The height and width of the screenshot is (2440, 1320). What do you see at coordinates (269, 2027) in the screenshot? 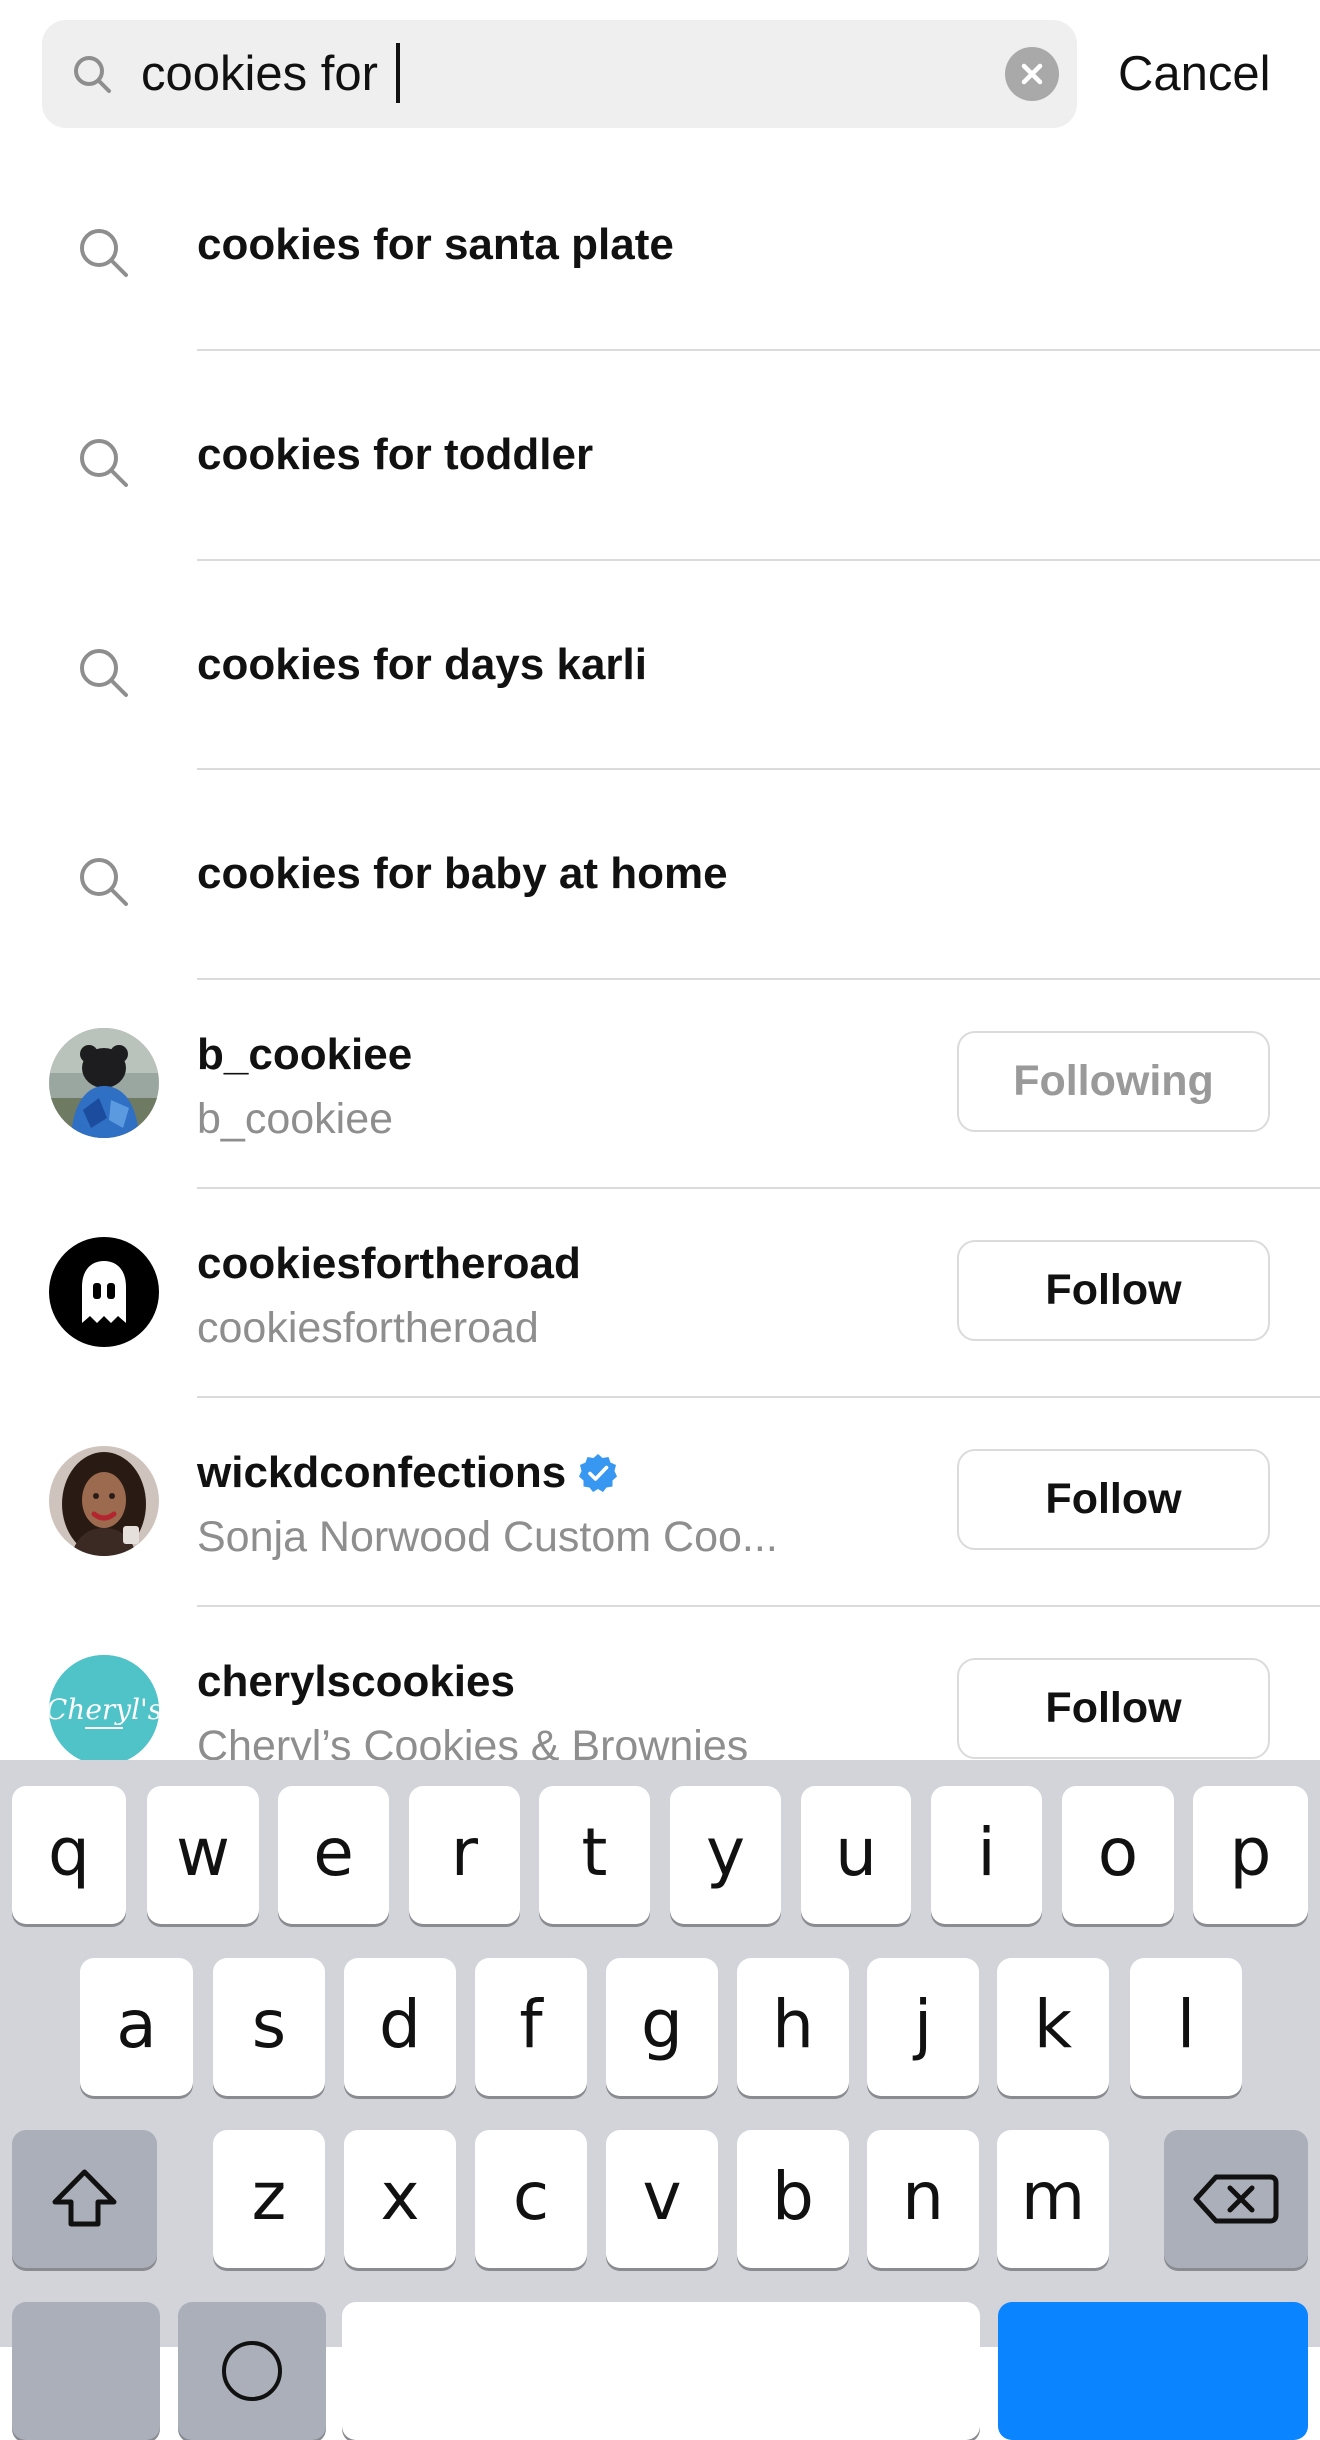
I see `key-s: s` at bounding box center [269, 2027].